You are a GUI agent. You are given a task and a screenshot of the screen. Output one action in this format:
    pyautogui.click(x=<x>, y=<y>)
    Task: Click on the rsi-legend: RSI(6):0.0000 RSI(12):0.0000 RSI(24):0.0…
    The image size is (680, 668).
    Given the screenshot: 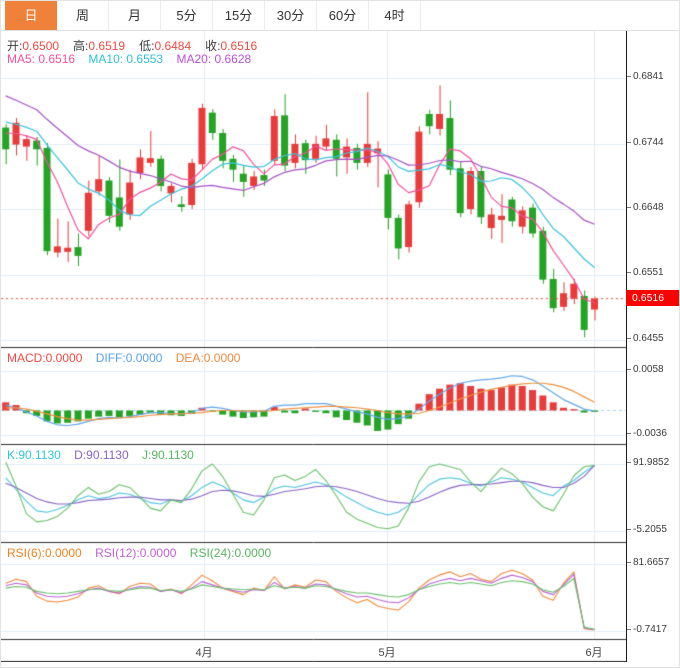 What is the action you would take?
    pyautogui.click(x=144, y=553)
    